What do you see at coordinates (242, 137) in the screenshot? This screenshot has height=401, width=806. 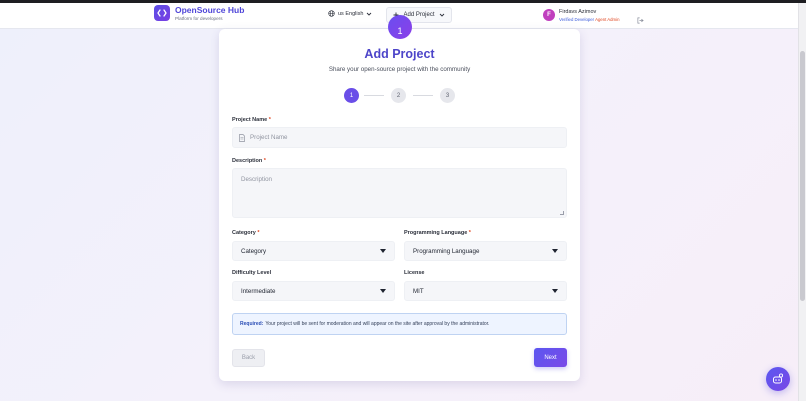 I see `file-icon` at bounding box center [242, 137].